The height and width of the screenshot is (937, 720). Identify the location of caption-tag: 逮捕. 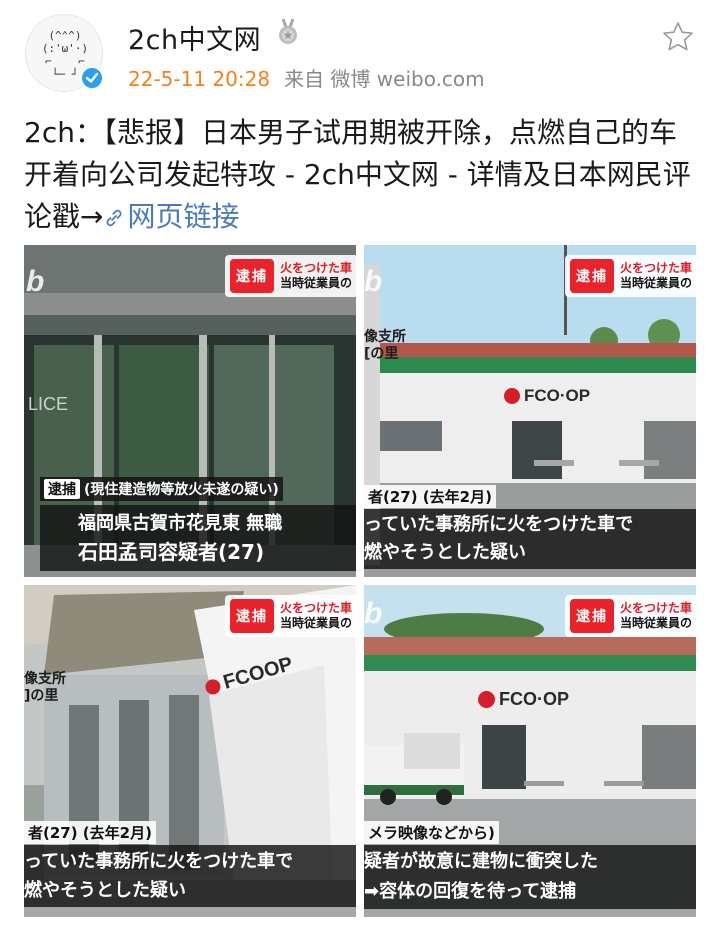
(62, 489).